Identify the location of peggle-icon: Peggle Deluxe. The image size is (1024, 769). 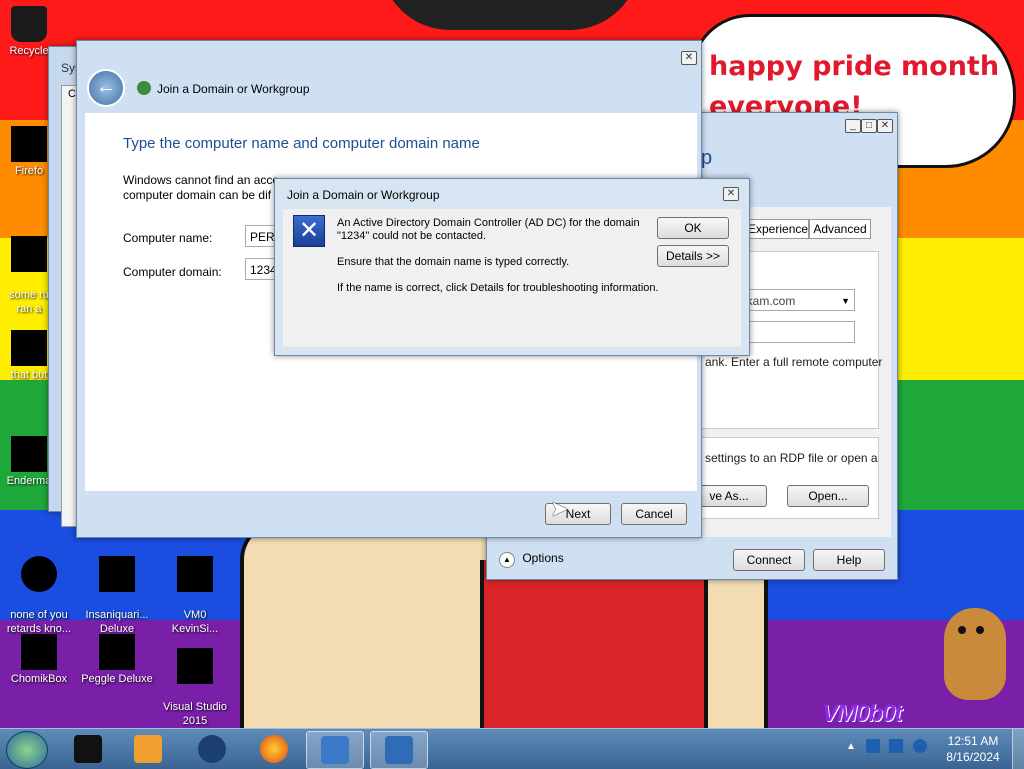
(117, 660).